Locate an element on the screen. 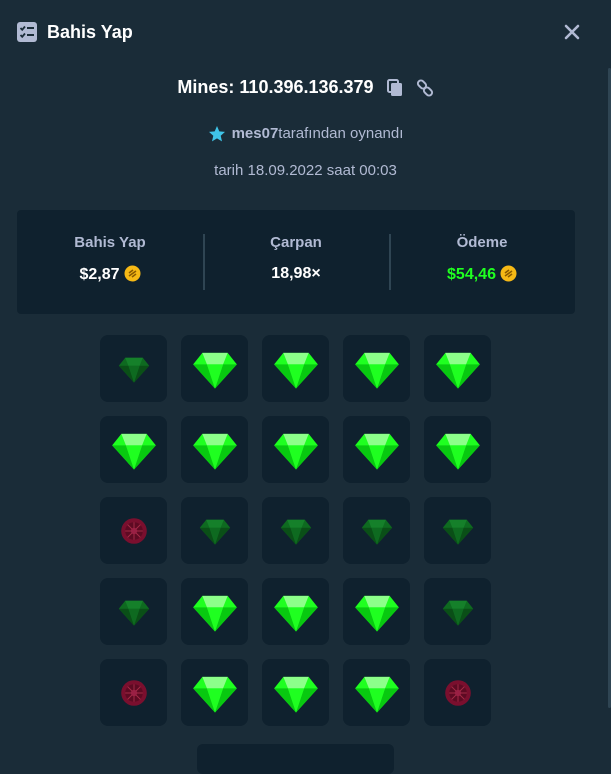 The image size is (611, 774). multiplier-stat: Çarpan 18,98× is located at coordinates (296, 262).